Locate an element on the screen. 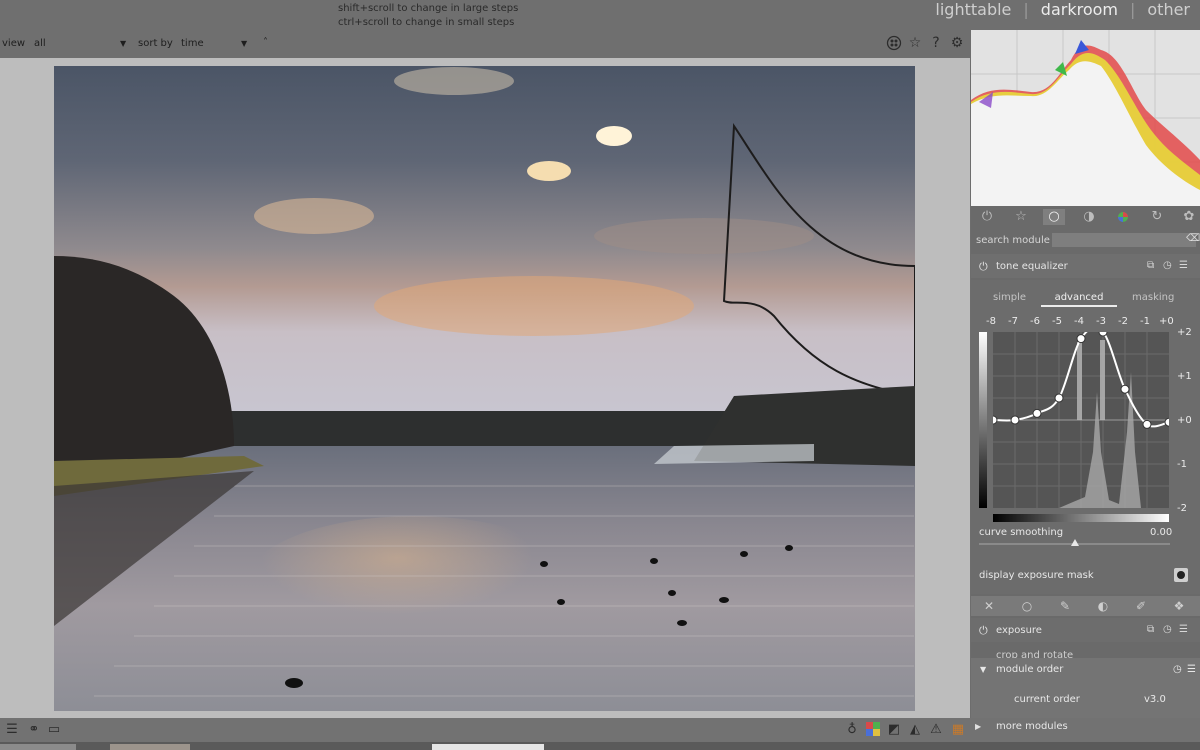 Image resolution: width=1200 pixels, height=750 pixels. exposure-gain-label: -1 is located at coordinates (1182, 464).